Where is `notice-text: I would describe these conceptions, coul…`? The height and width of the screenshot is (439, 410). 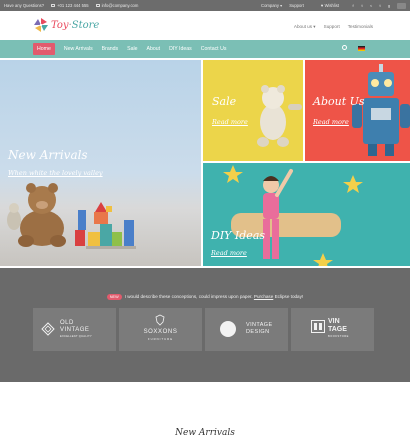 notice-text: I would describe these conceptions, coul… is located at coordinates (188, 296).